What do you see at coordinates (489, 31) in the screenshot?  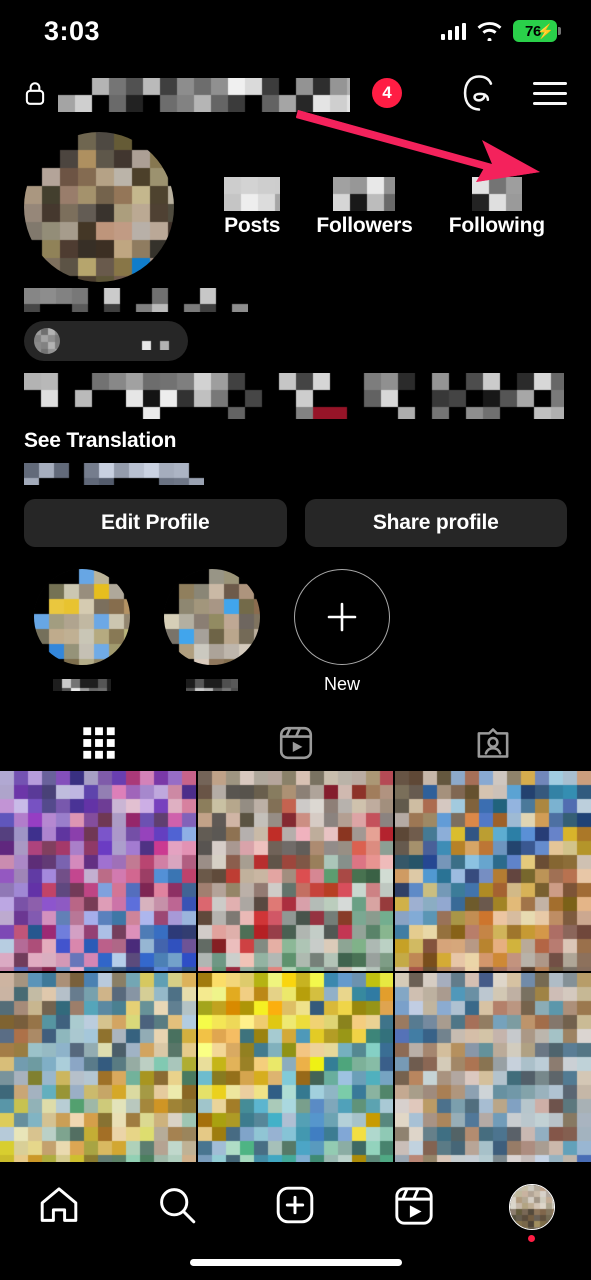 I see `wifi-icon` at bounding box center [489, 31].